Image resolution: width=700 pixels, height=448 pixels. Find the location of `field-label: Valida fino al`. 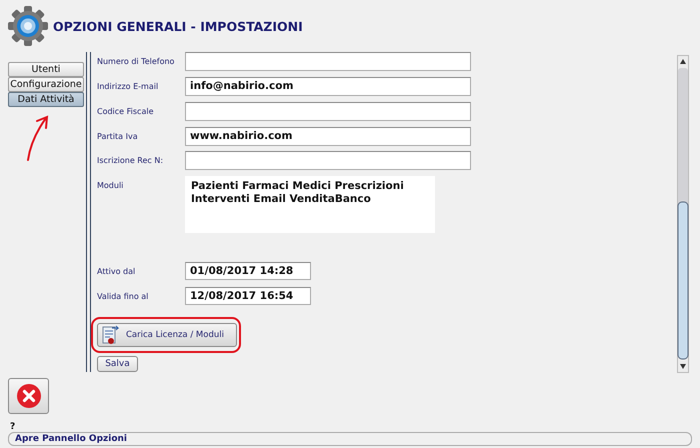

field-label: Valida fino al is located at coordinates (123, 295).